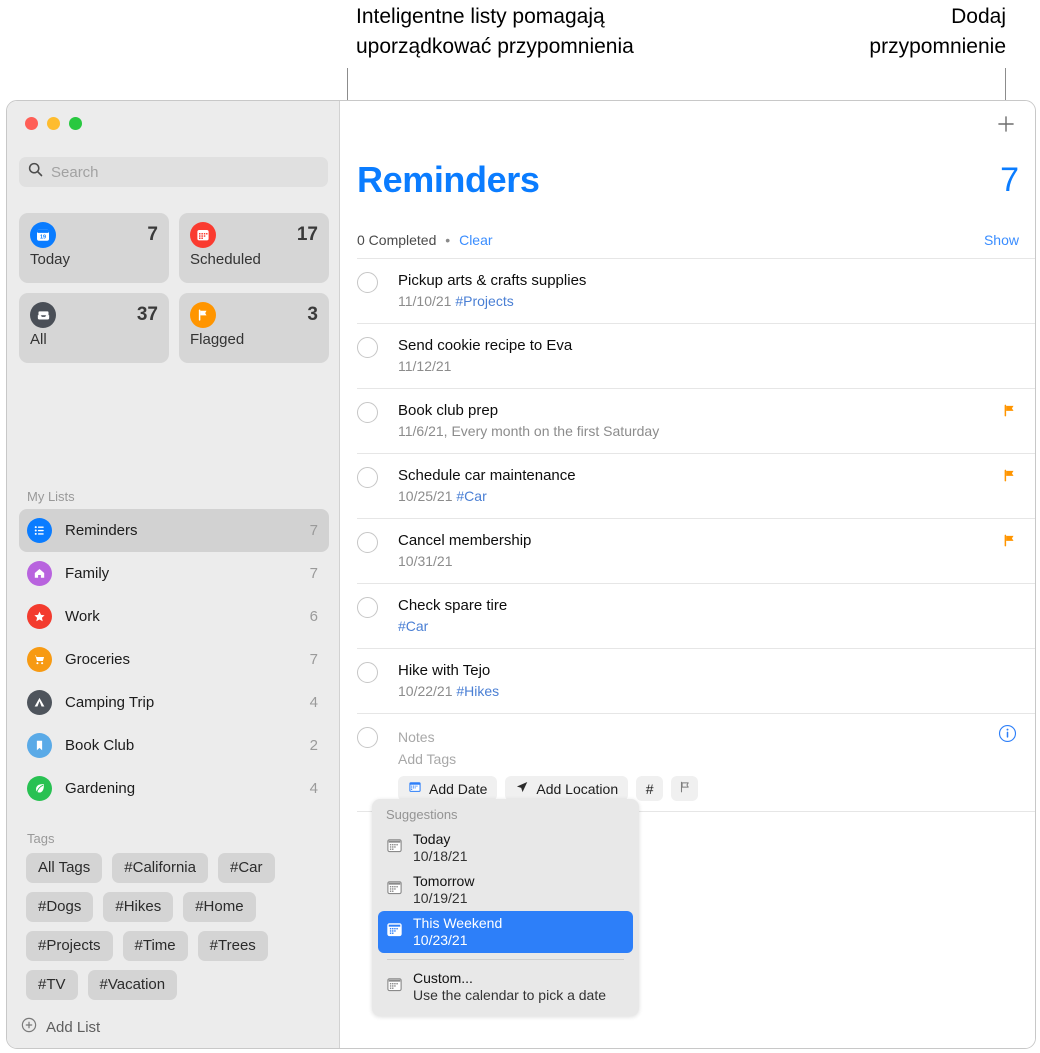 The width and height of the screenshot is (1040, 1053). I want to click on reminder-title: Pickup arts & crafts supplies, so click(492, 280).